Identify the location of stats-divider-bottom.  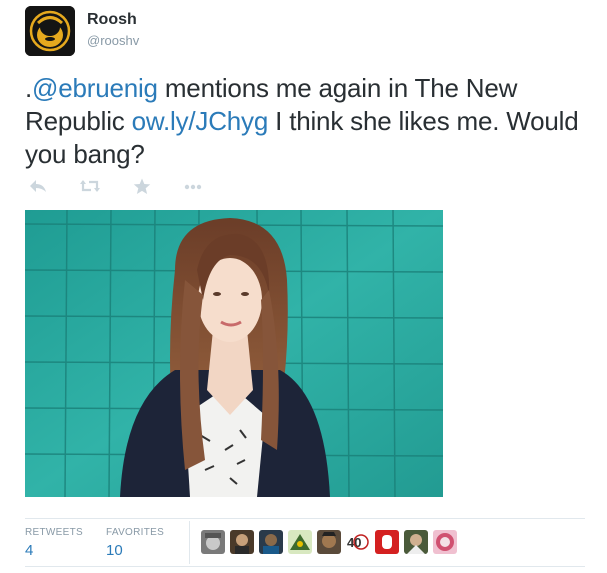
(305, 566).